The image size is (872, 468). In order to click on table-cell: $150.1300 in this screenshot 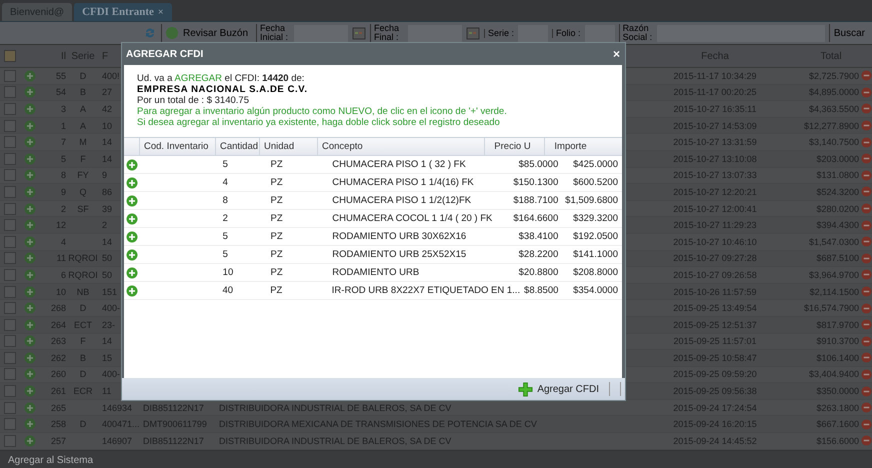, I will do `click(535, 182)`.